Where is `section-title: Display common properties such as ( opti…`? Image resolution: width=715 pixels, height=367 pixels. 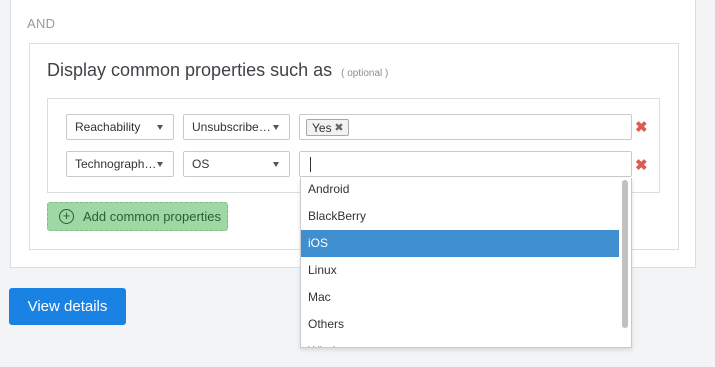 section-title: Display common properties such as ( opti… is located at coordinates (217, 70).